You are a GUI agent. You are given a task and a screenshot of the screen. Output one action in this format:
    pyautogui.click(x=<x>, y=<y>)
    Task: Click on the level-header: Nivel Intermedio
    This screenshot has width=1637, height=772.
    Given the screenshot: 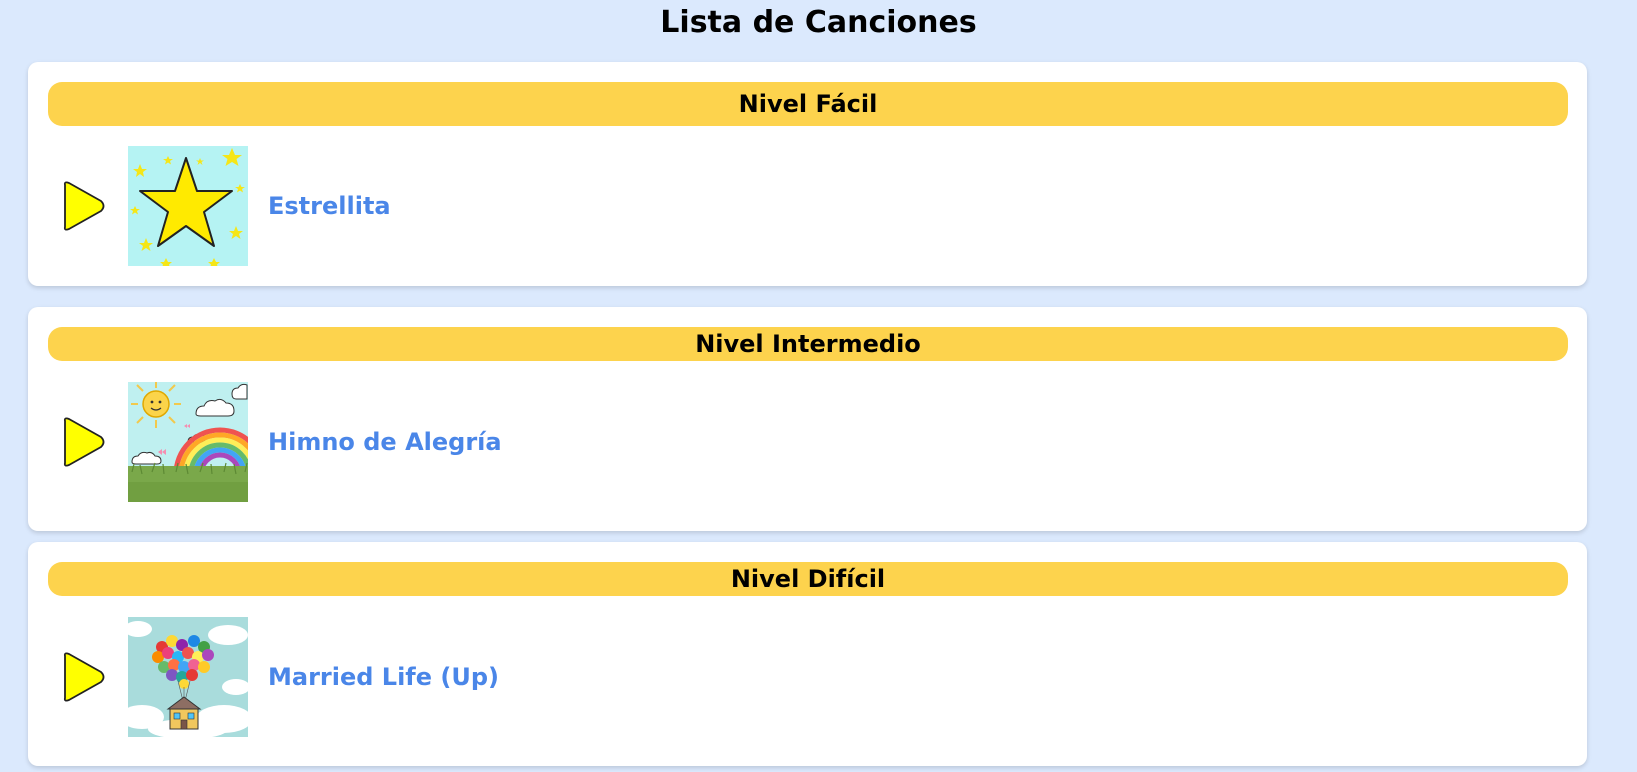 What is the action you would take?
    pyautogui.click(x=808, y=344)
    